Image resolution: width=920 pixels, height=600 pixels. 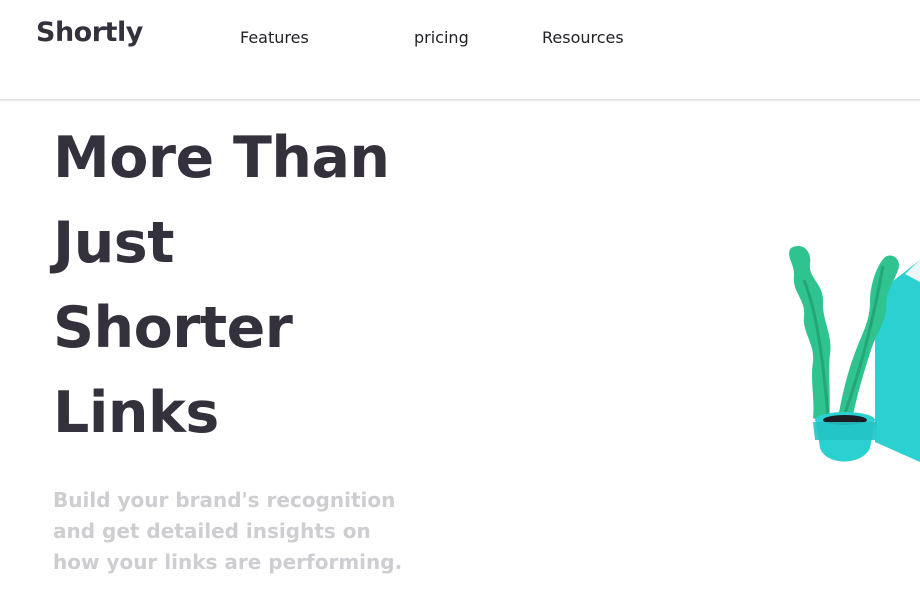 What do you see at coordinates (441, 37) in the screenshot?
I see `nav-link-pricing: pricing` at bounding box center [441, 37].